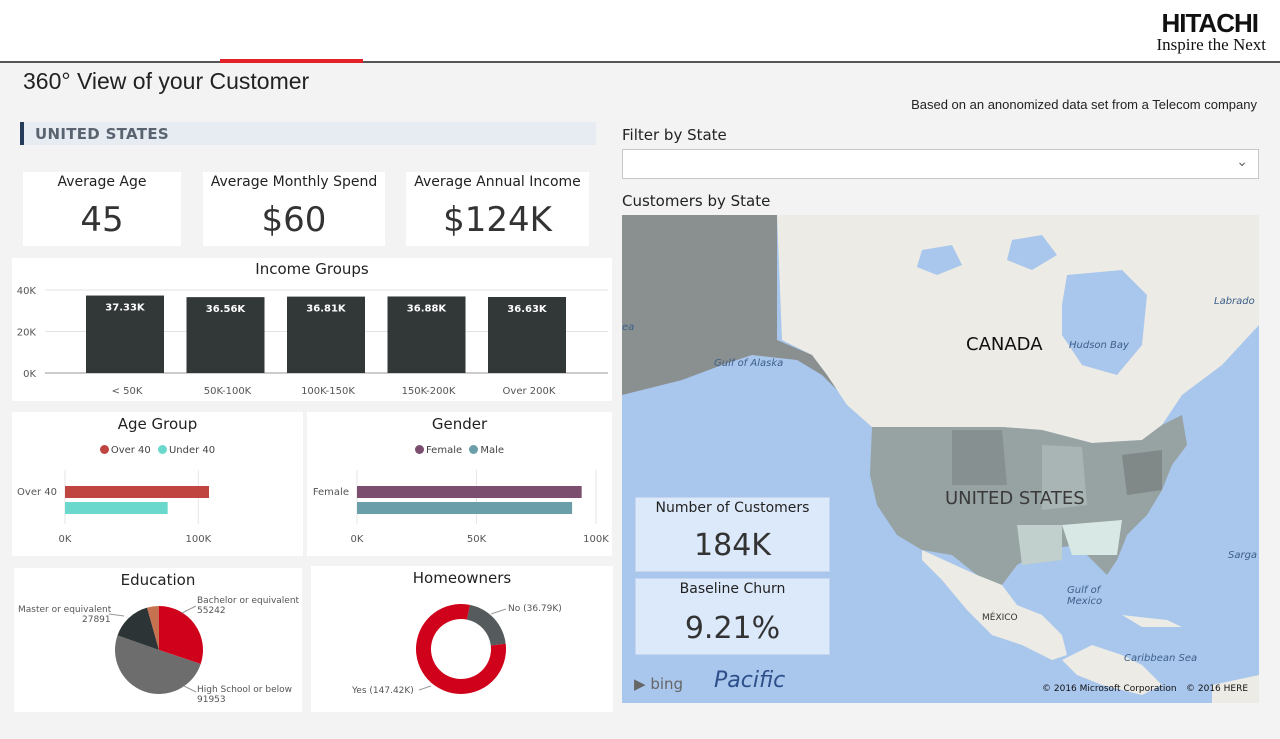 The width and height of the screenshot is (1280, 739). I want to click on page-title: 360° View of your Customer, so click(166, 81).